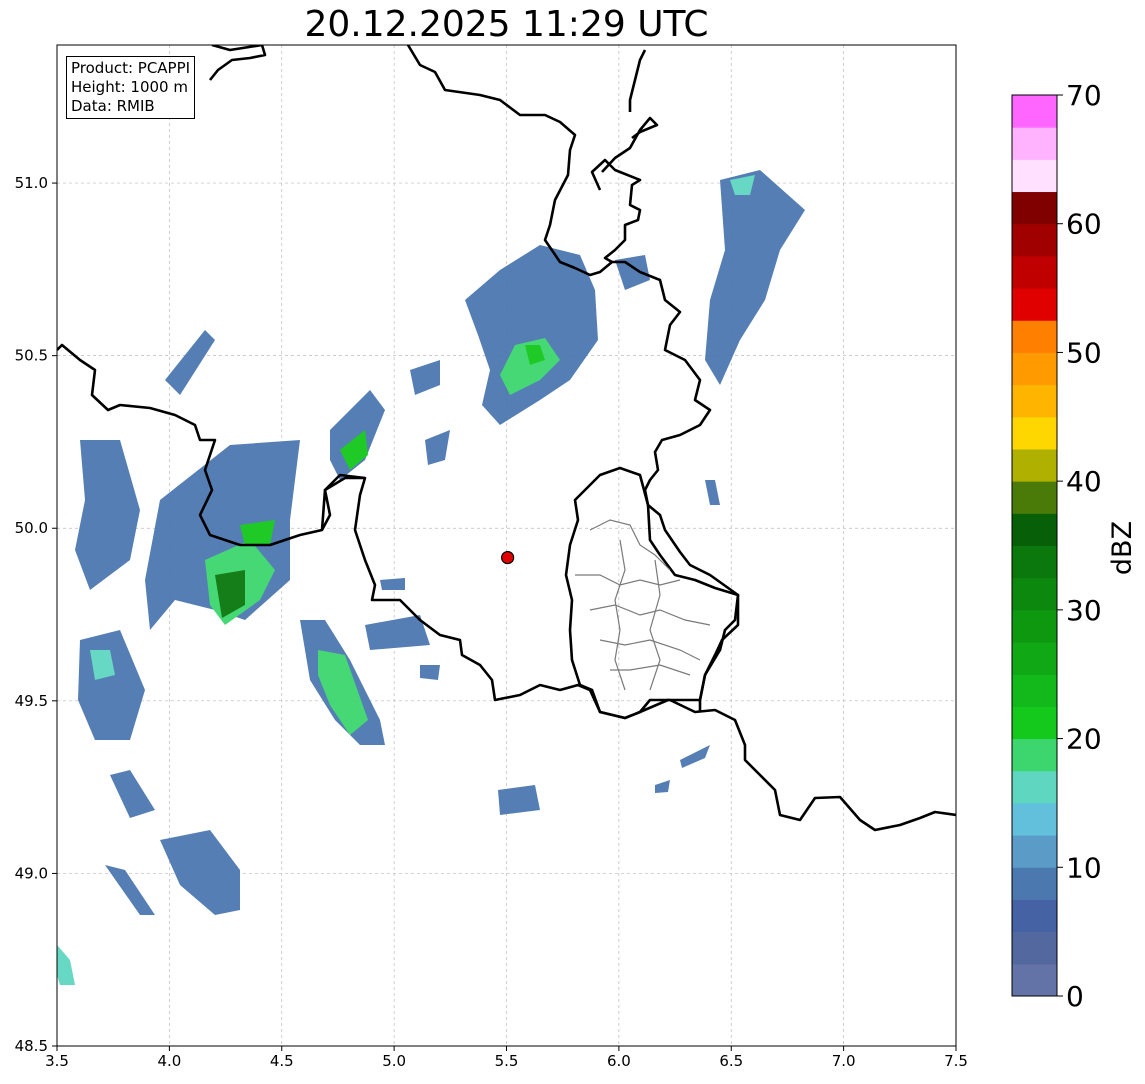 The width and height of the screenshot is (1145, 1084). What do you see at coordinates (31, 873) in the screenshot?
I see `y-tick-label: 49.0` at bounding box center [31, 873].